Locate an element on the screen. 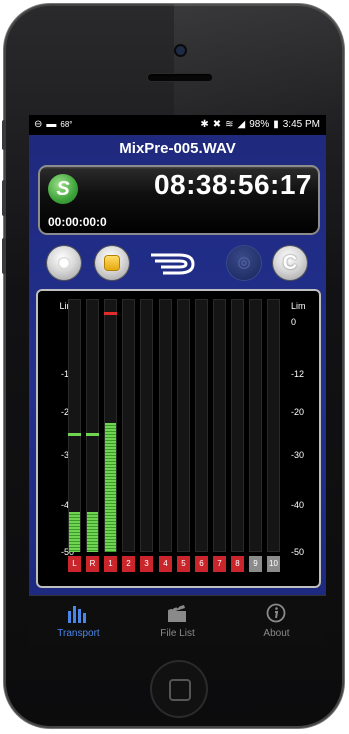  channel-label-1: 1 is located at coordinates (110, 564).